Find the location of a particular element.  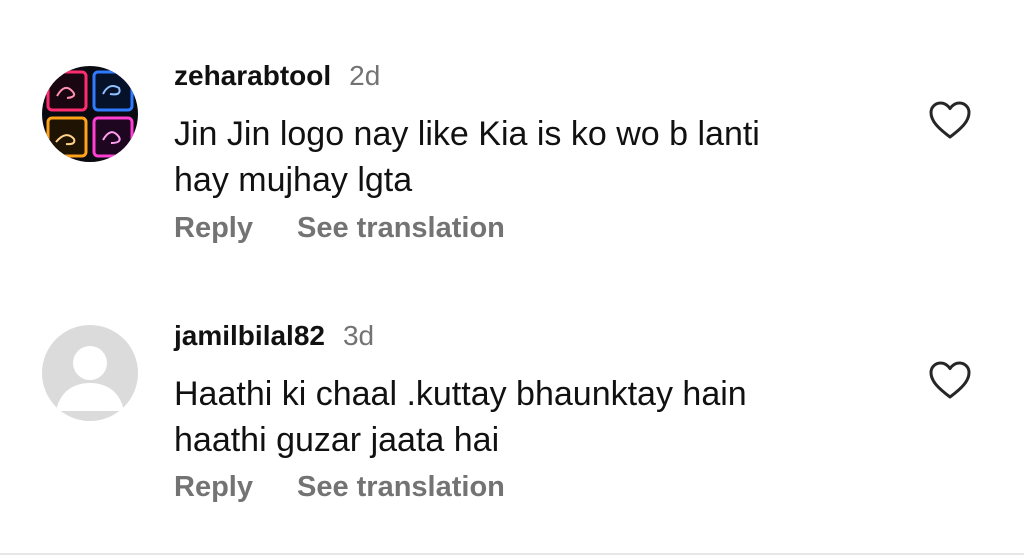

default-profile-avatar-icon is located at coordinates (90, 373).